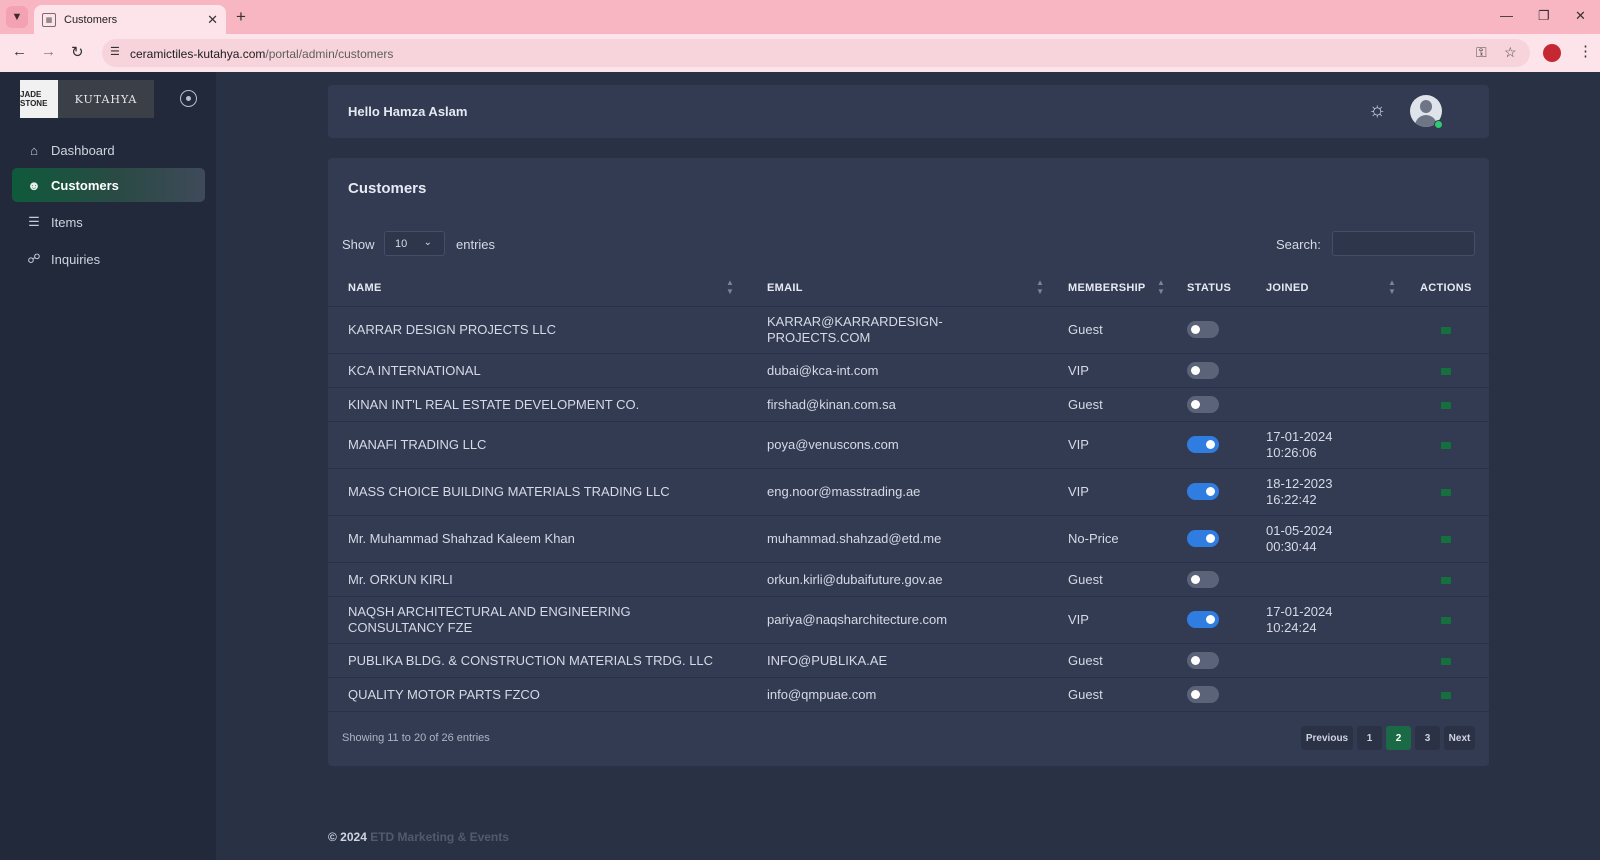  Describe the element at coordinates (444, 694) in the screenshot. I see `customer-name: QUALITY MOTOR PARTS FZCO` at that location.